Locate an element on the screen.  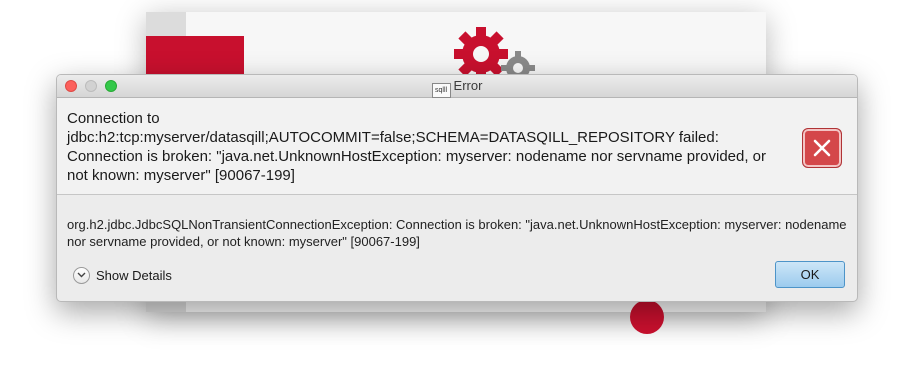
app-icon: sqlll is located at coordinates (441, 90).